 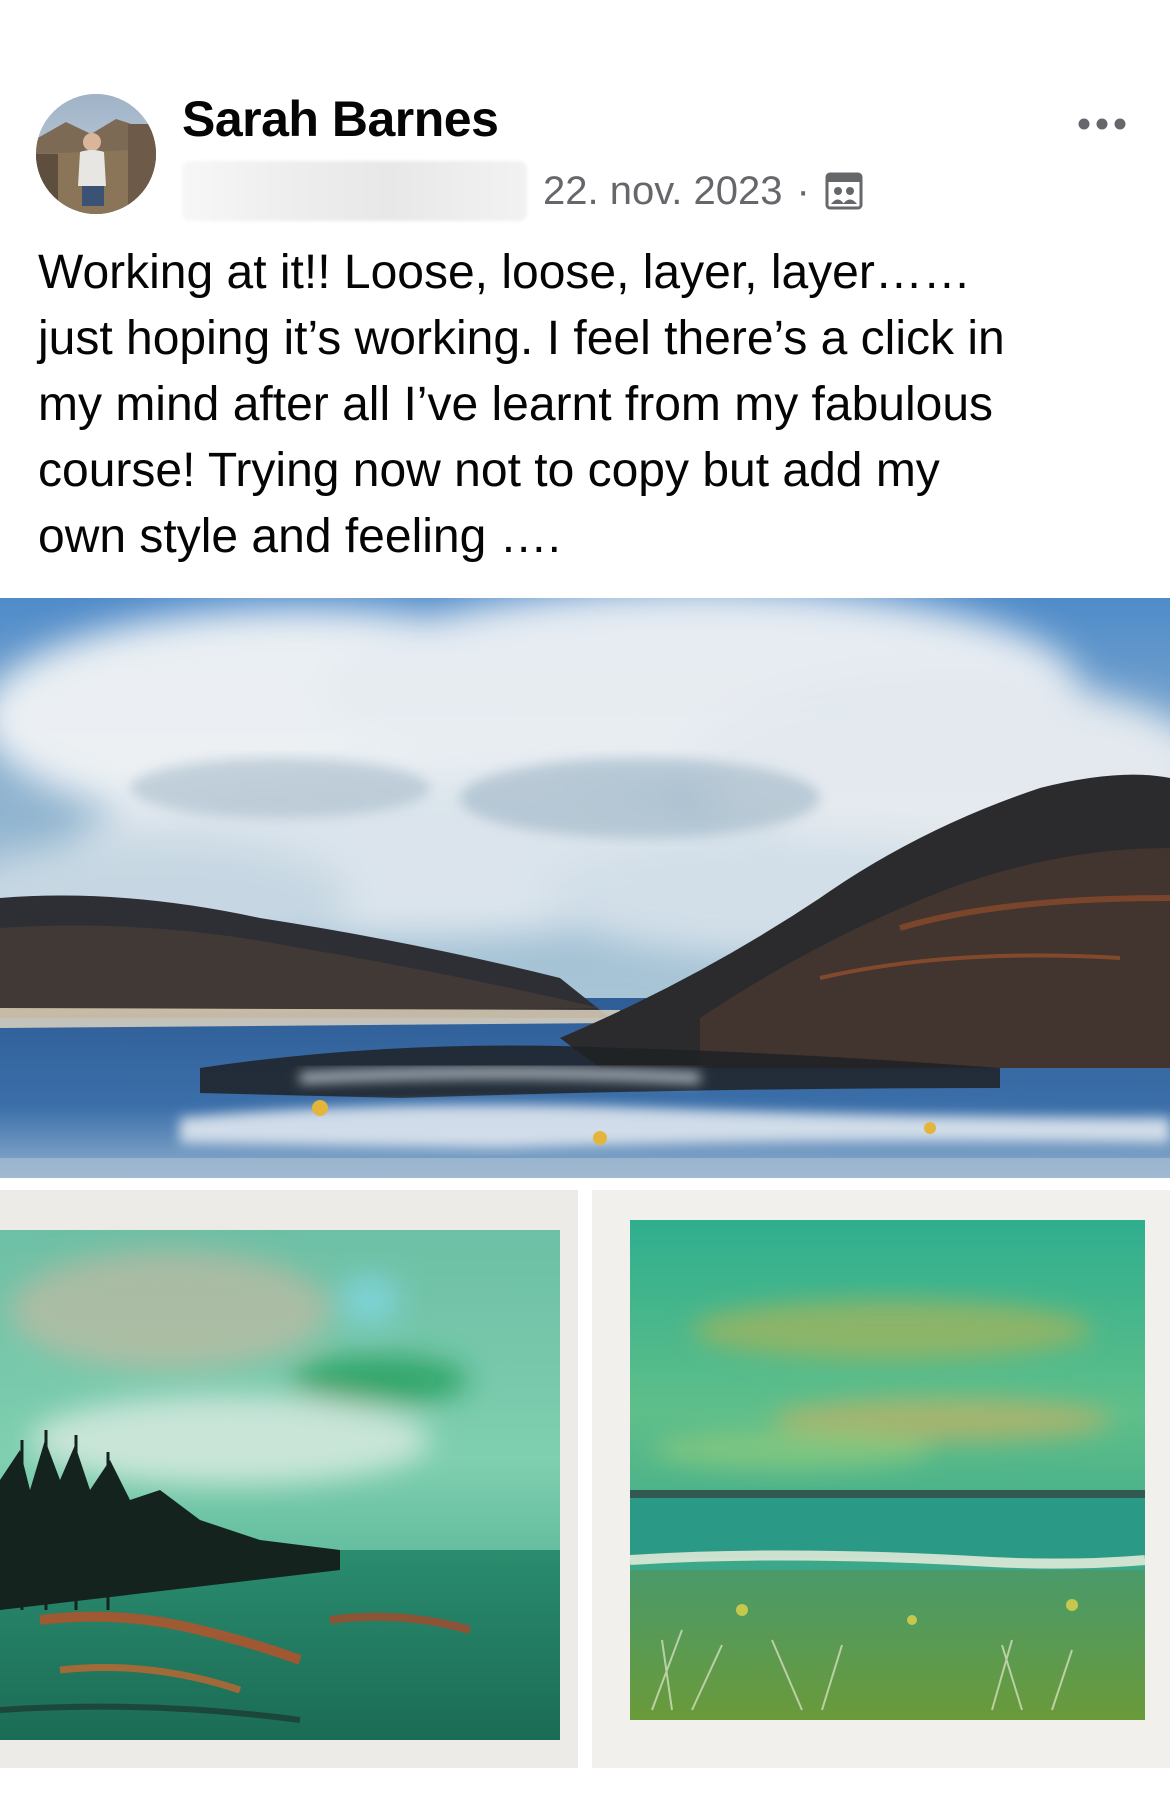 I want to click on post-timestamp: 22. nov. 2023, so click(x=662, y=191).